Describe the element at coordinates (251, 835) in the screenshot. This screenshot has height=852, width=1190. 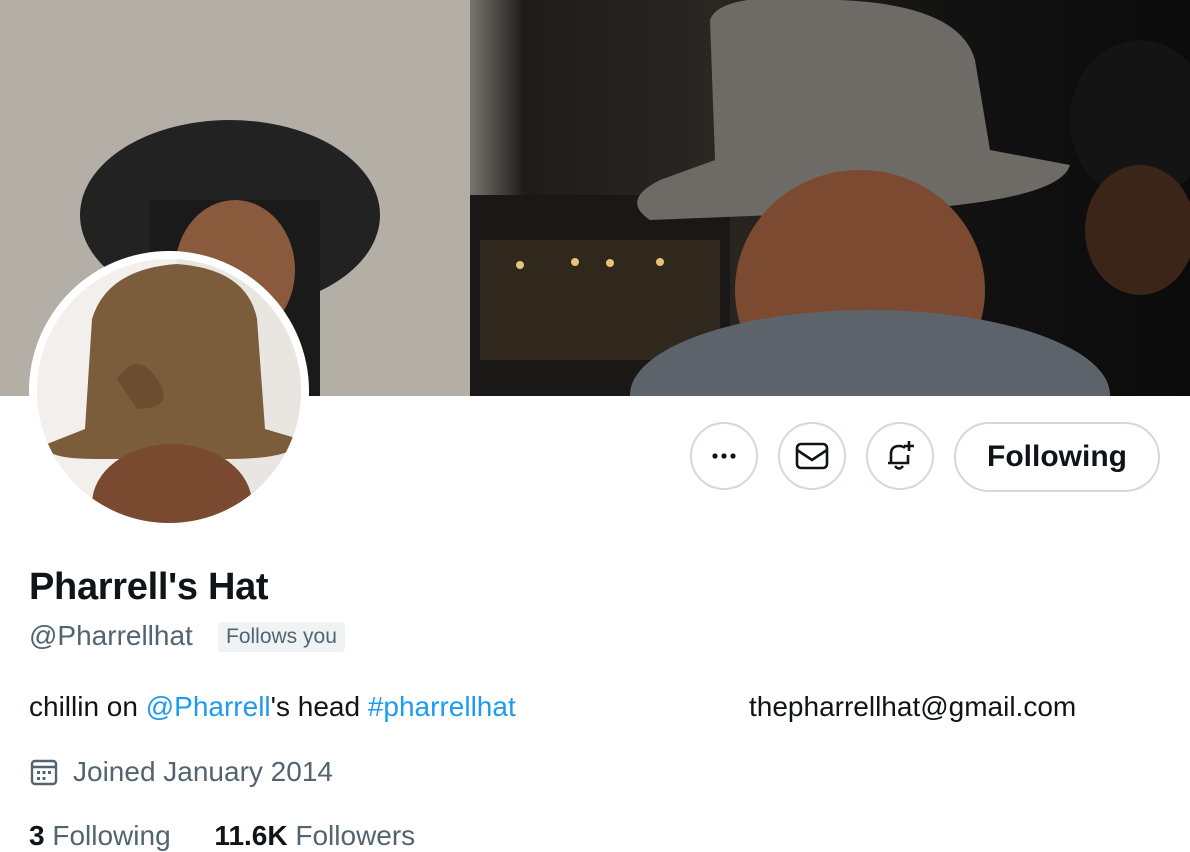
I see `followers-count: 11.6K` at that location.